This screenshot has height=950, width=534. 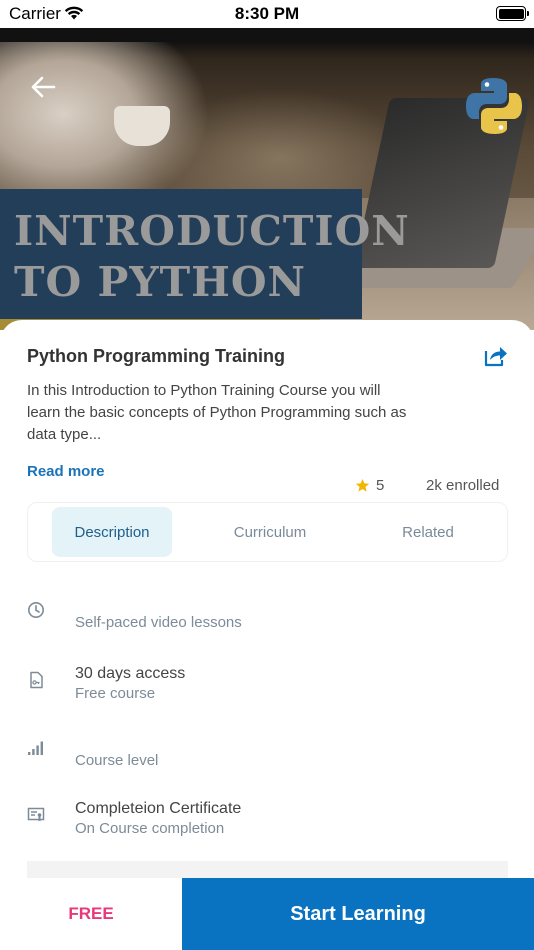 What do you see at coordinates (66, 471) in the screenshot?
I see `read-more-link: Read more` at bounding box center [66, 471].